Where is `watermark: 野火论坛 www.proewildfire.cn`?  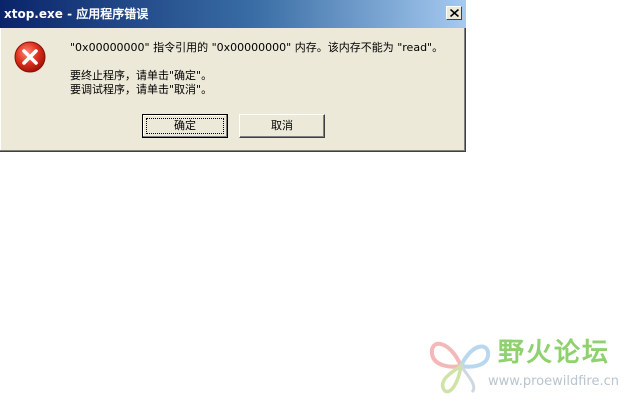 watermark: 野火论坛 www.proewildfire.cn is located at coordinates (533, 365).